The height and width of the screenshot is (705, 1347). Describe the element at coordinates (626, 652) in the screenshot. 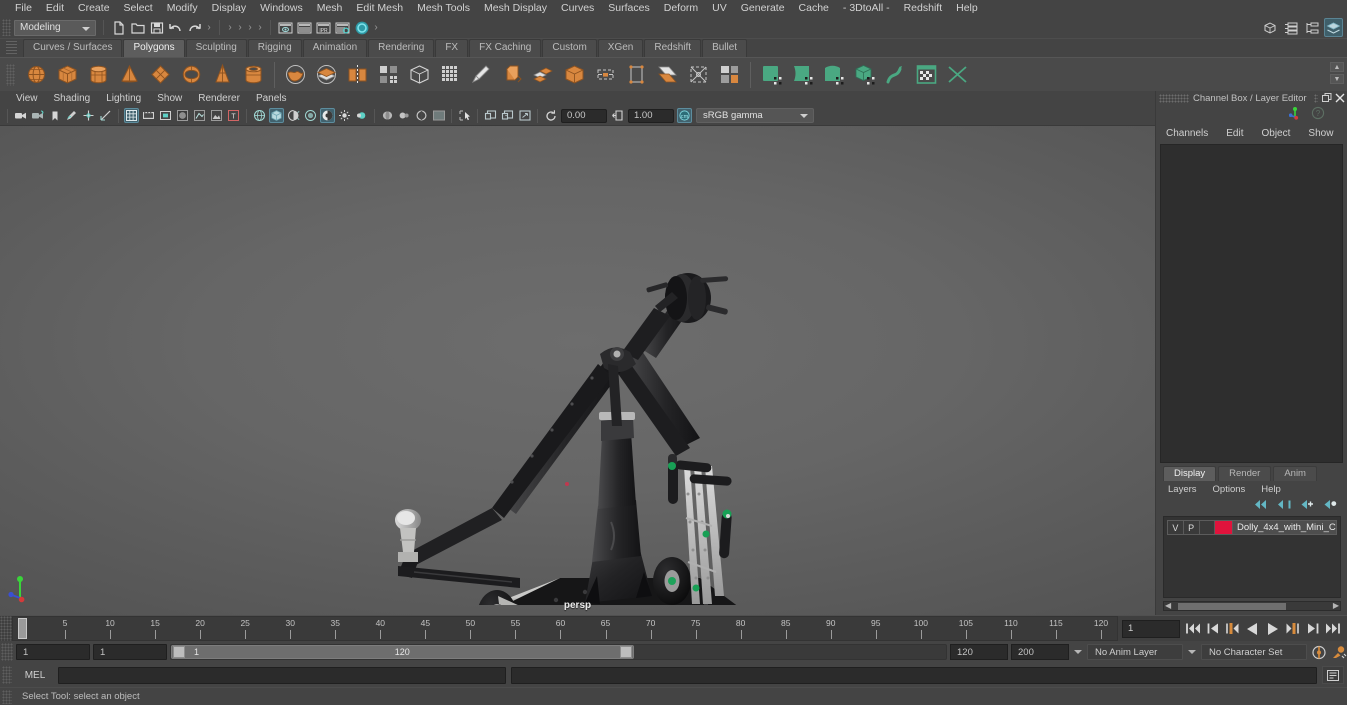

I see `range-end-handle` at that location.